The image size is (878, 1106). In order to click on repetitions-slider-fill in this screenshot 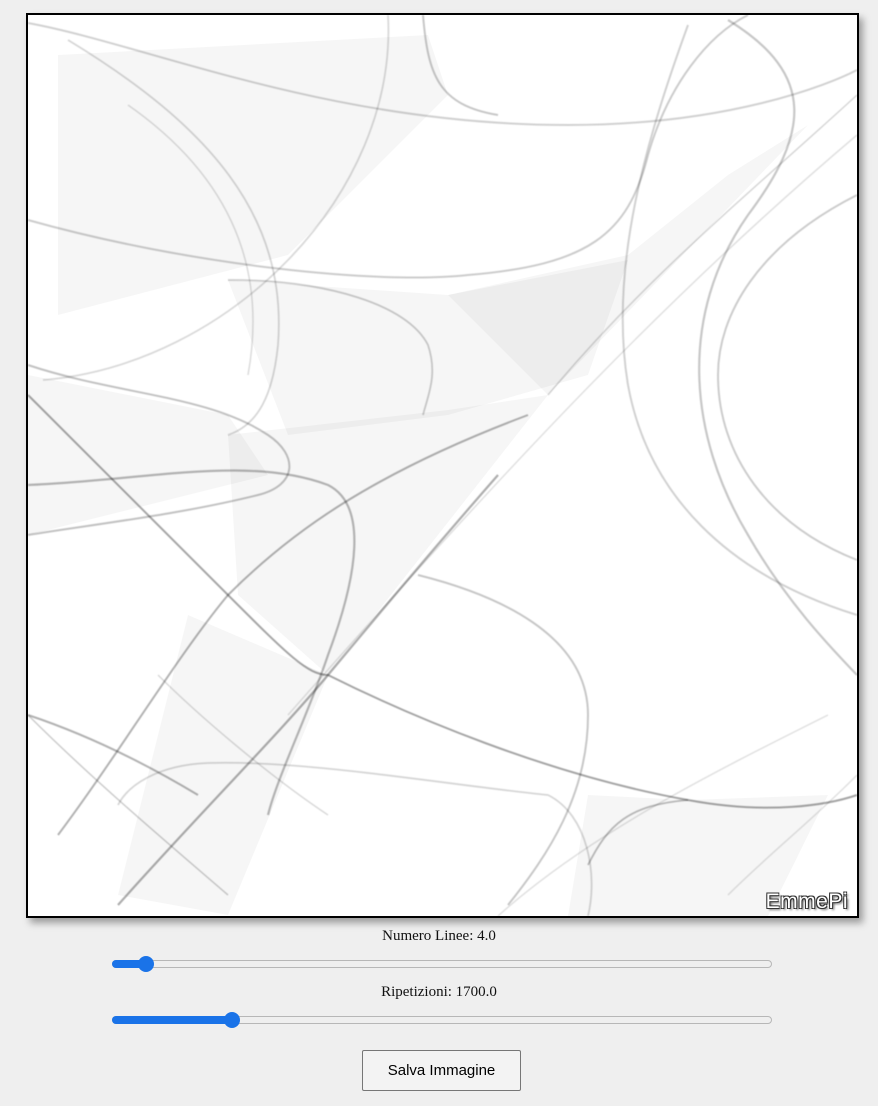, I will do `click(172, 1020)`.